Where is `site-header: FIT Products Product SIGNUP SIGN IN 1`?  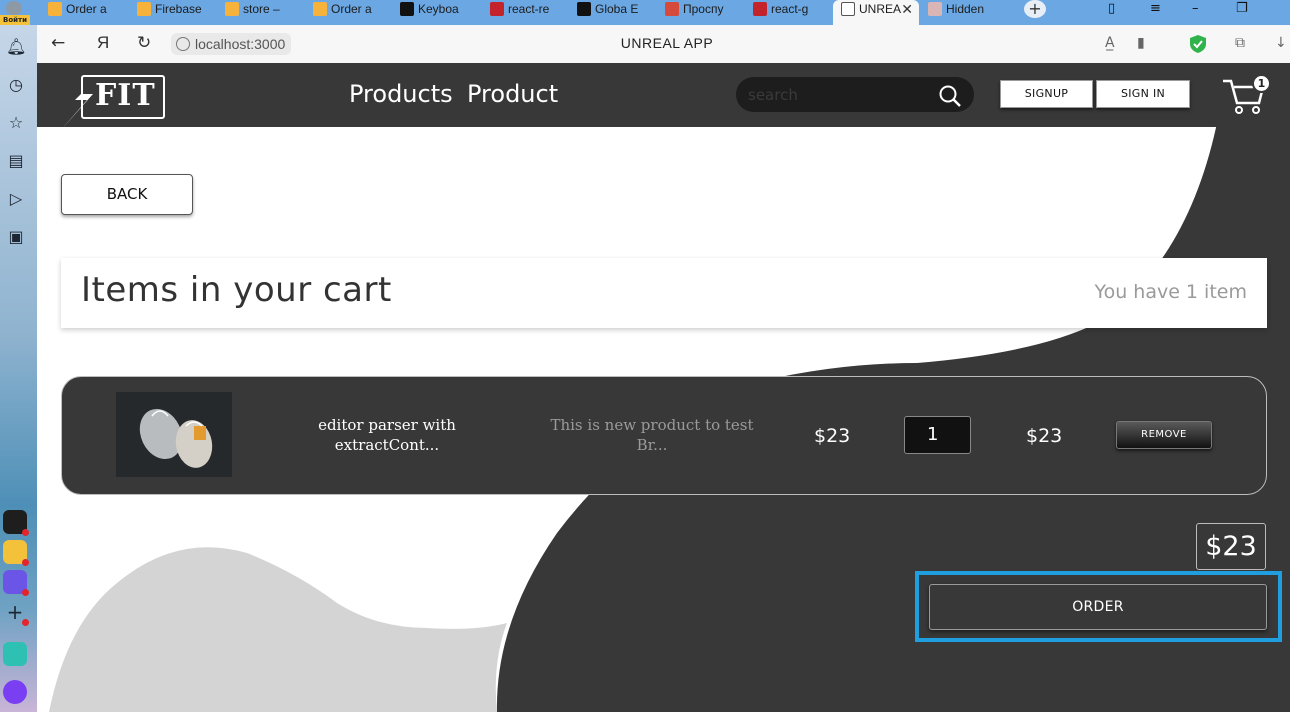 site-header: FIT Products Product SIGNUP SIGN IN 1 is located at coordinates (663, 96).